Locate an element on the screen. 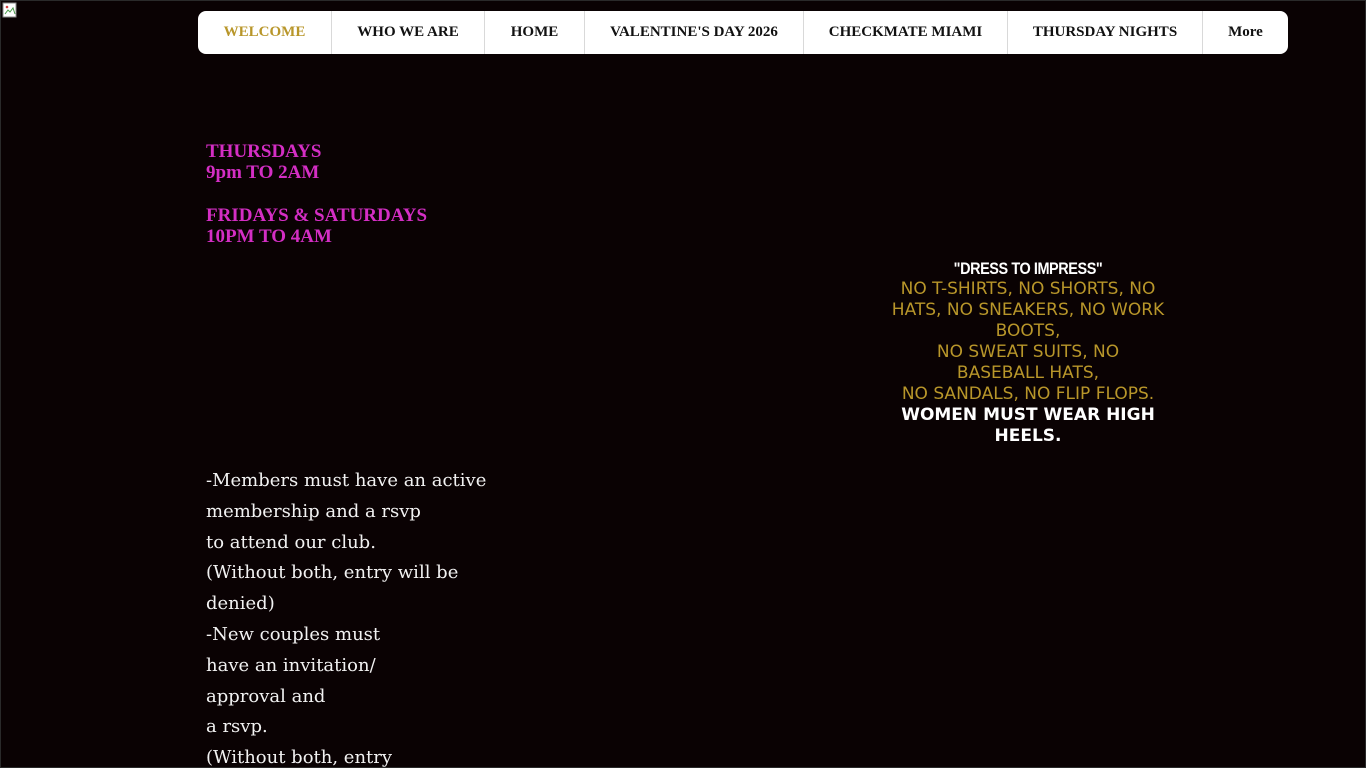  nav-item-who-we-are: WHO WE ARE is located at coordinates (408, 32).